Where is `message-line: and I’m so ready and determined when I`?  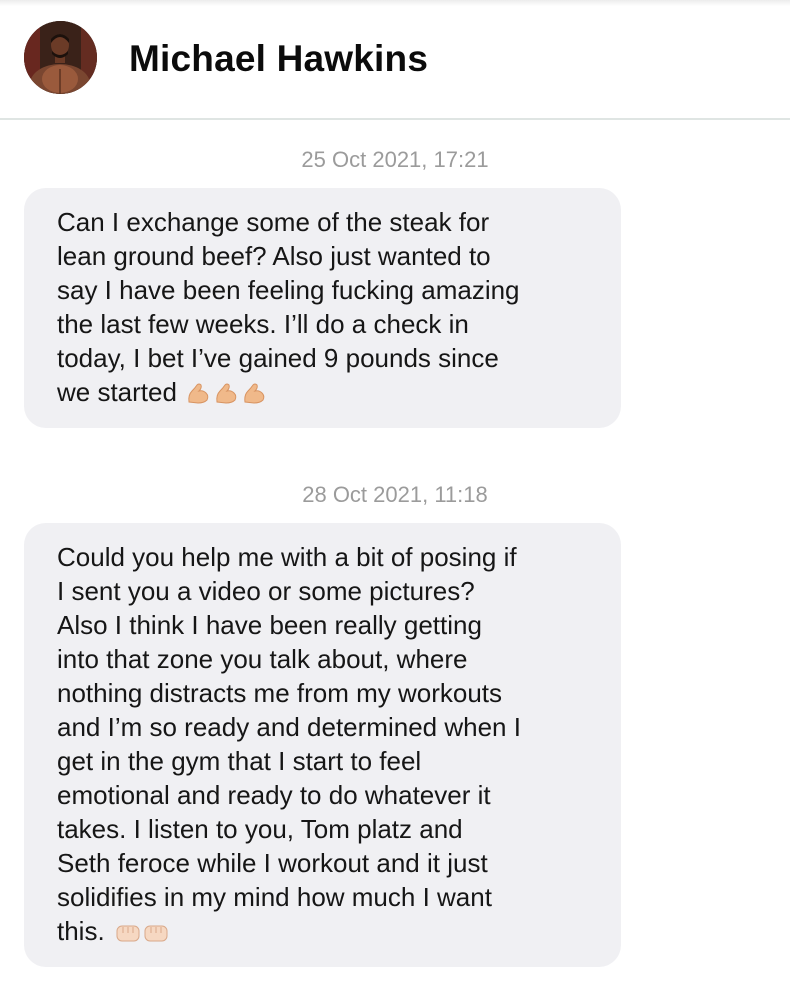
message-line: and I’m so ready and determined when I is located at coordinates (289, 727).